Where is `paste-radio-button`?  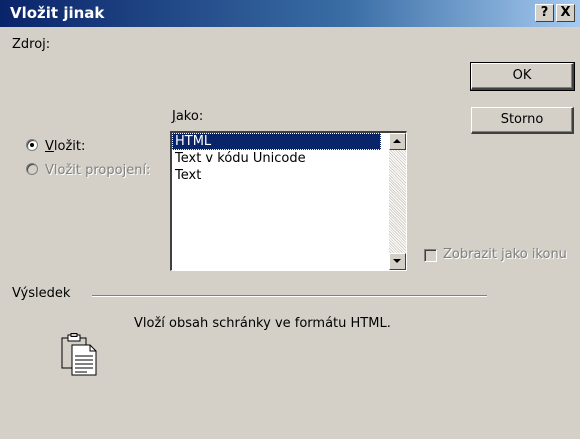
paste-radio-button is located at coordinates (32, 145).